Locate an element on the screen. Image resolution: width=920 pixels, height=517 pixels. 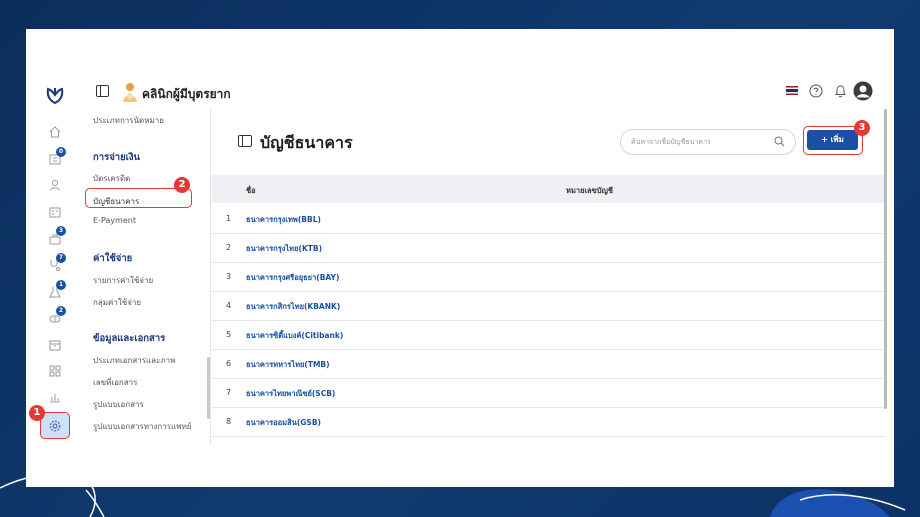
apps-icon is located at coordinates (55, 371).